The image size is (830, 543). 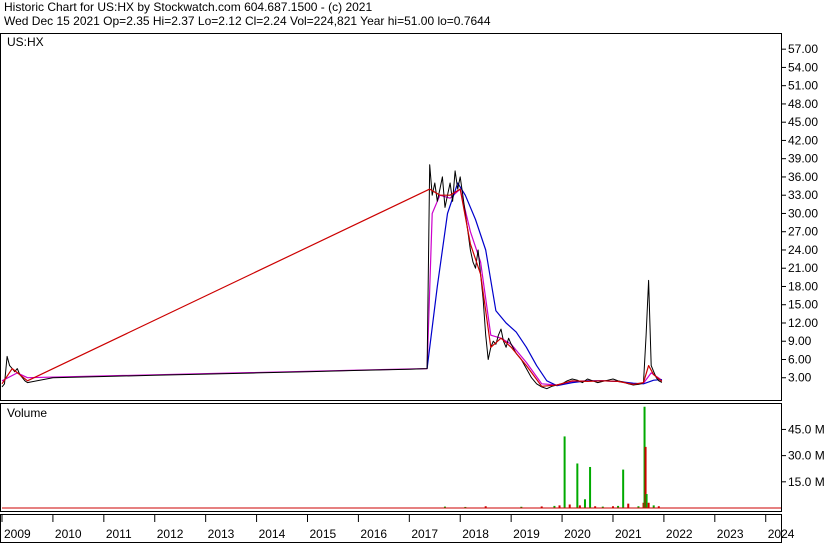 I want to click on year-tick-label: 2014, so click(x=272, y=534).